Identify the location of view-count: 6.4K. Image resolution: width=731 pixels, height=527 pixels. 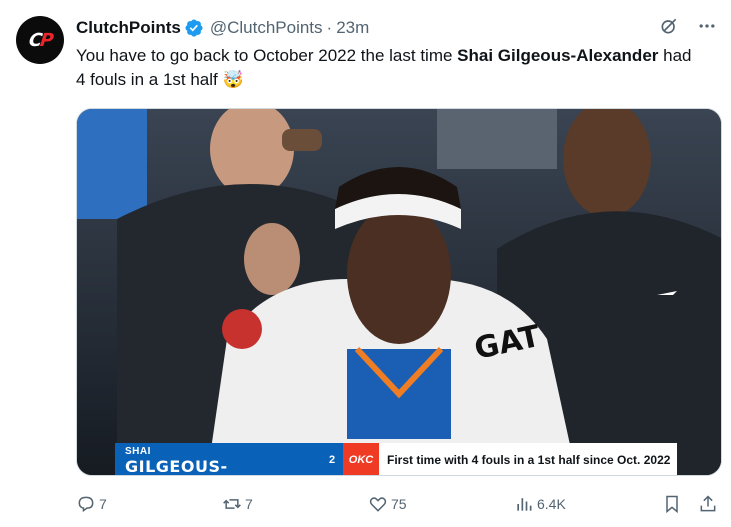
(551, 504).